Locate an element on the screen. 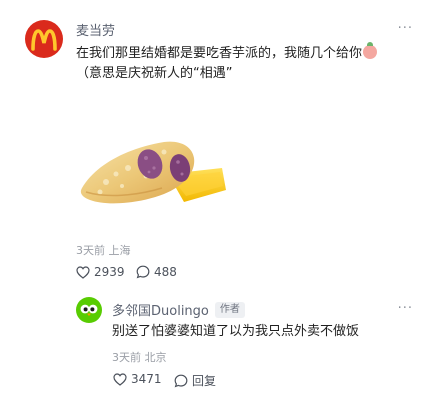 The width and height of the screenshot is (437, 402). reply-more-options-button: ··· is located at coordinates (405, 308).